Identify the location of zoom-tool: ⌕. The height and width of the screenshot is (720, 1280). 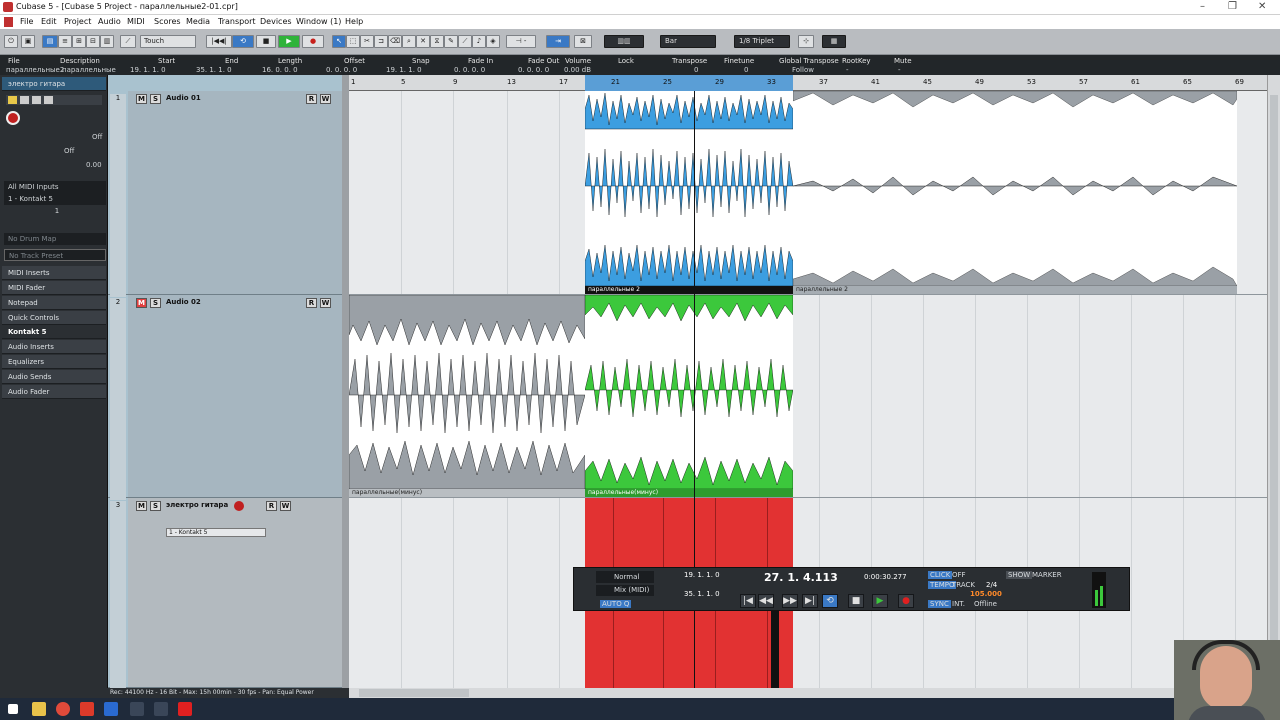
(409, 41).